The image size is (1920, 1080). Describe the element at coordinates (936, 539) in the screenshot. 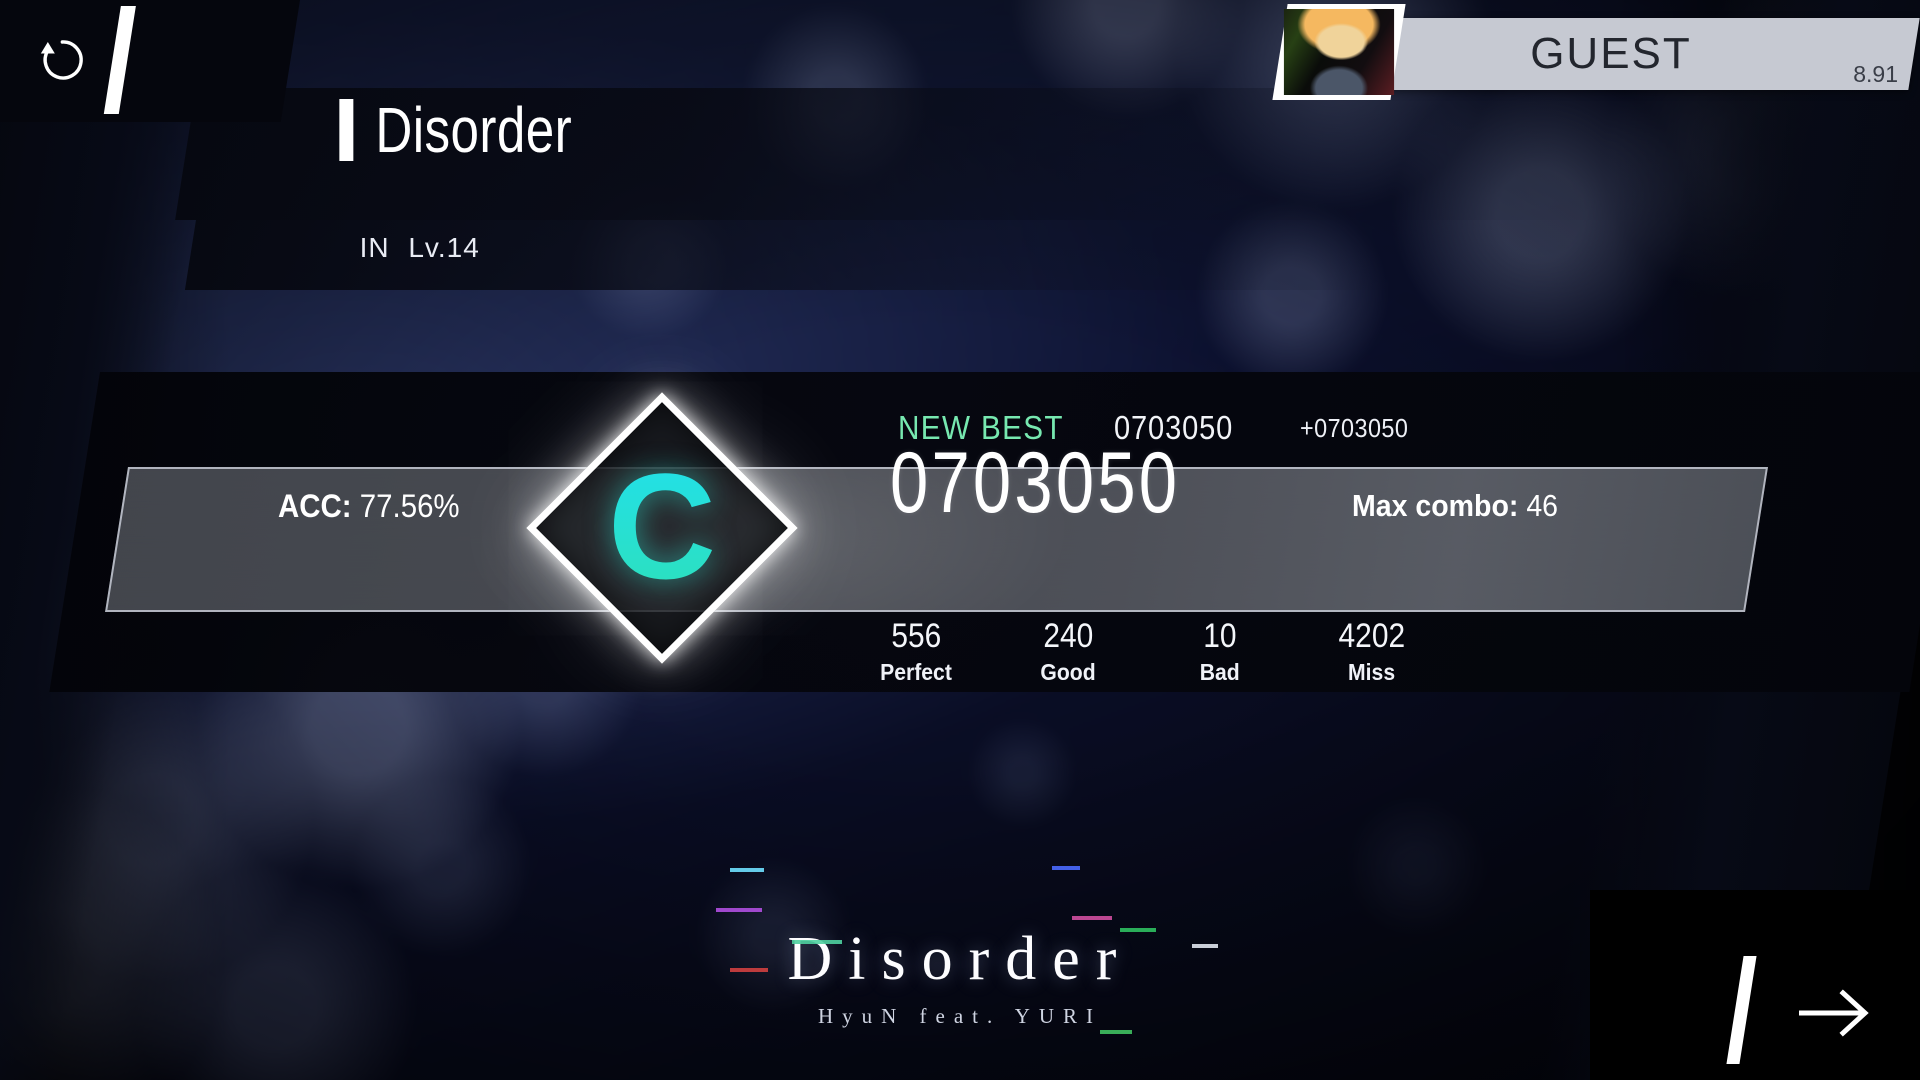

I see `stat-bar` at that location.